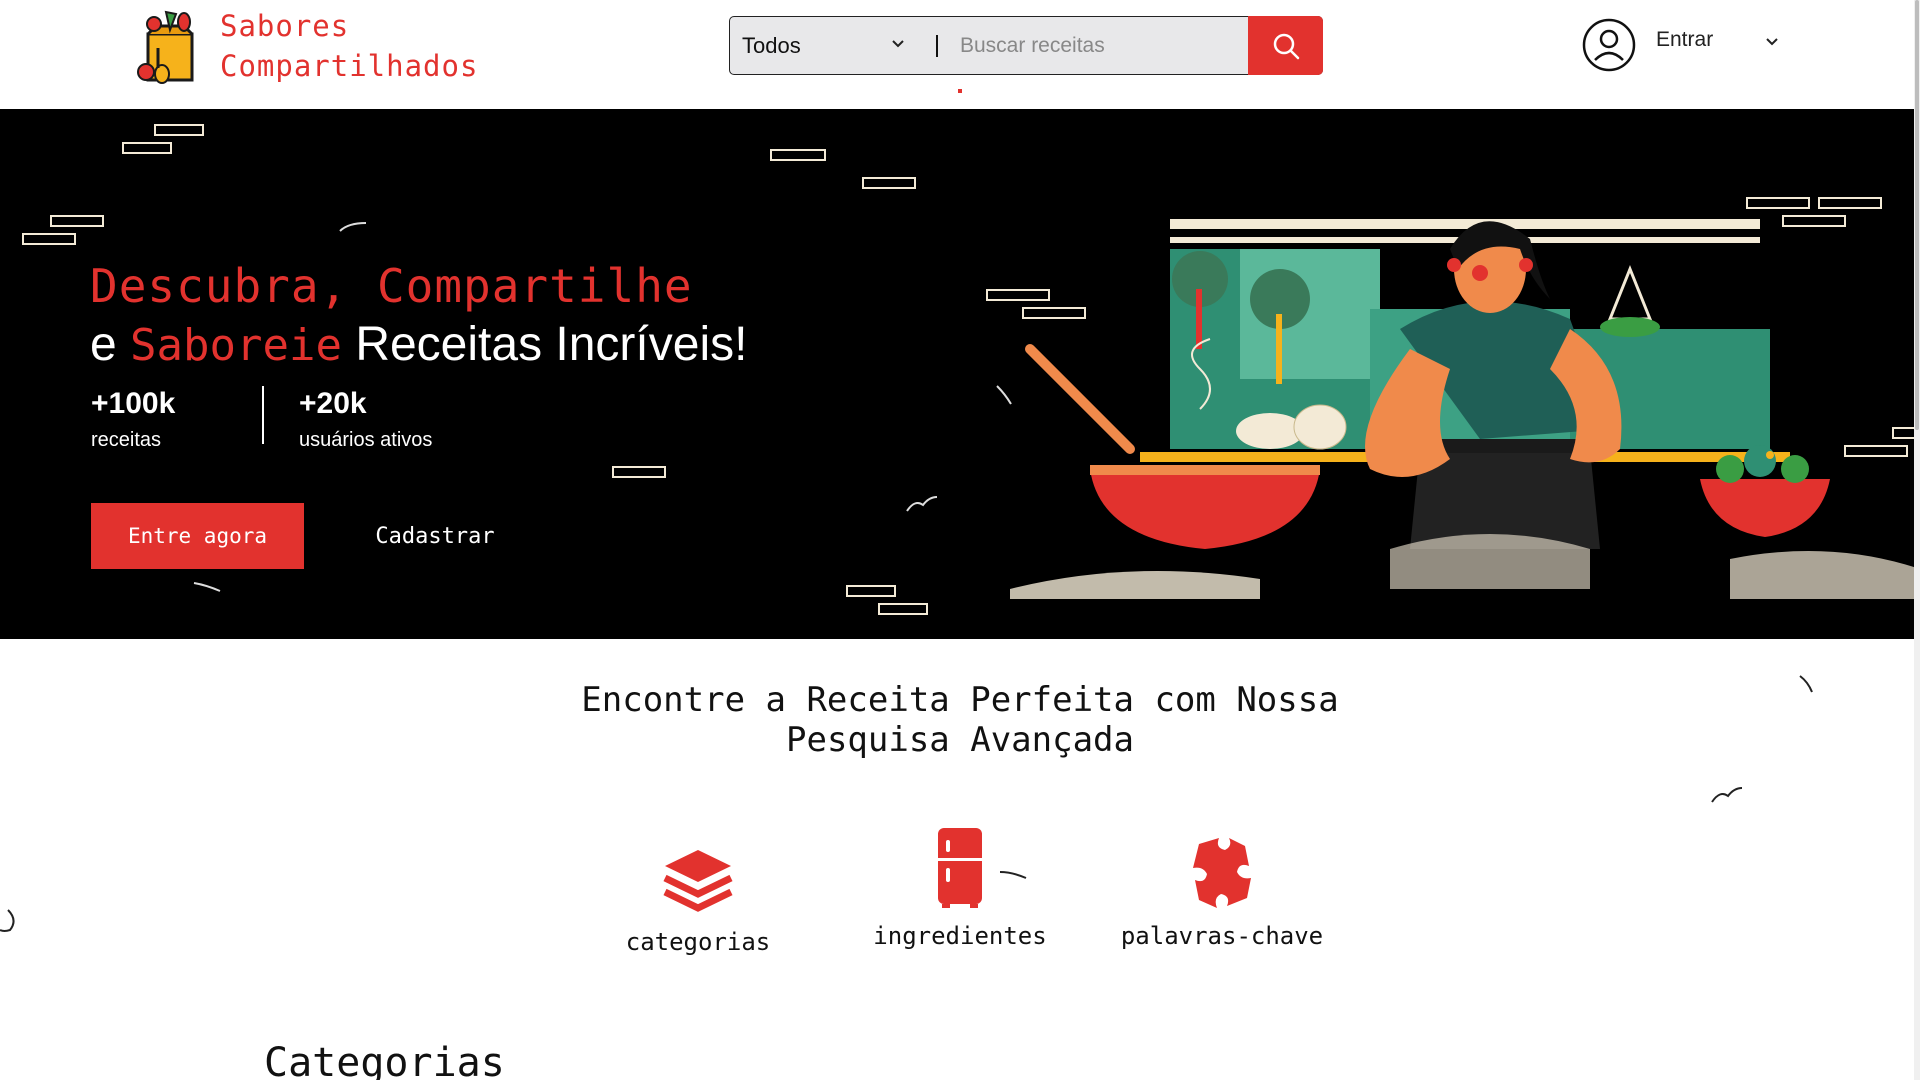  What do you see at coordinates (1222, 873) in the screenshot?
I see `puzzle-icon` at bounding box center [1222, 873].